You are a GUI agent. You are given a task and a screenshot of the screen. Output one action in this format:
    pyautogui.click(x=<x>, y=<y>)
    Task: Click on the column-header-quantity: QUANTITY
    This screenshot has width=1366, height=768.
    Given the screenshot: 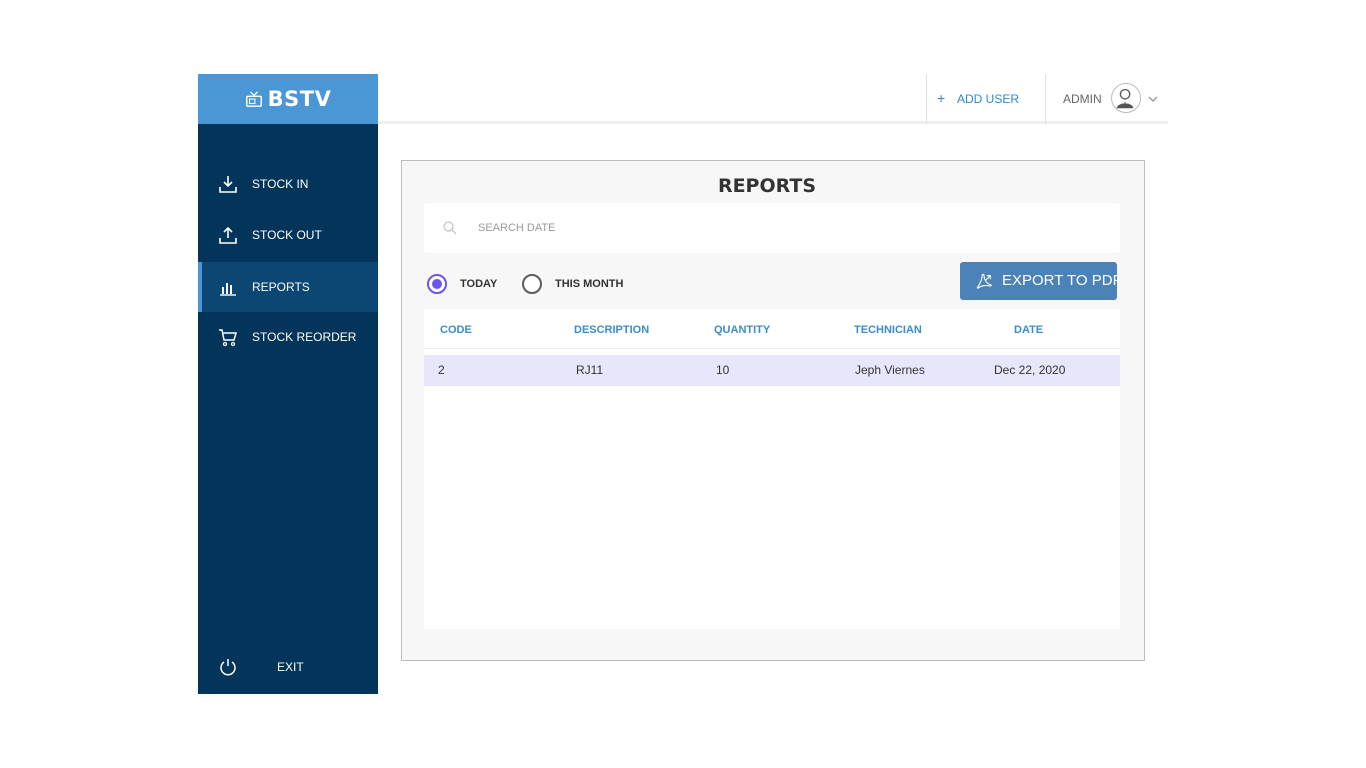 What is the action you would take?
    pyautogui.click(x=742, y=330)
    